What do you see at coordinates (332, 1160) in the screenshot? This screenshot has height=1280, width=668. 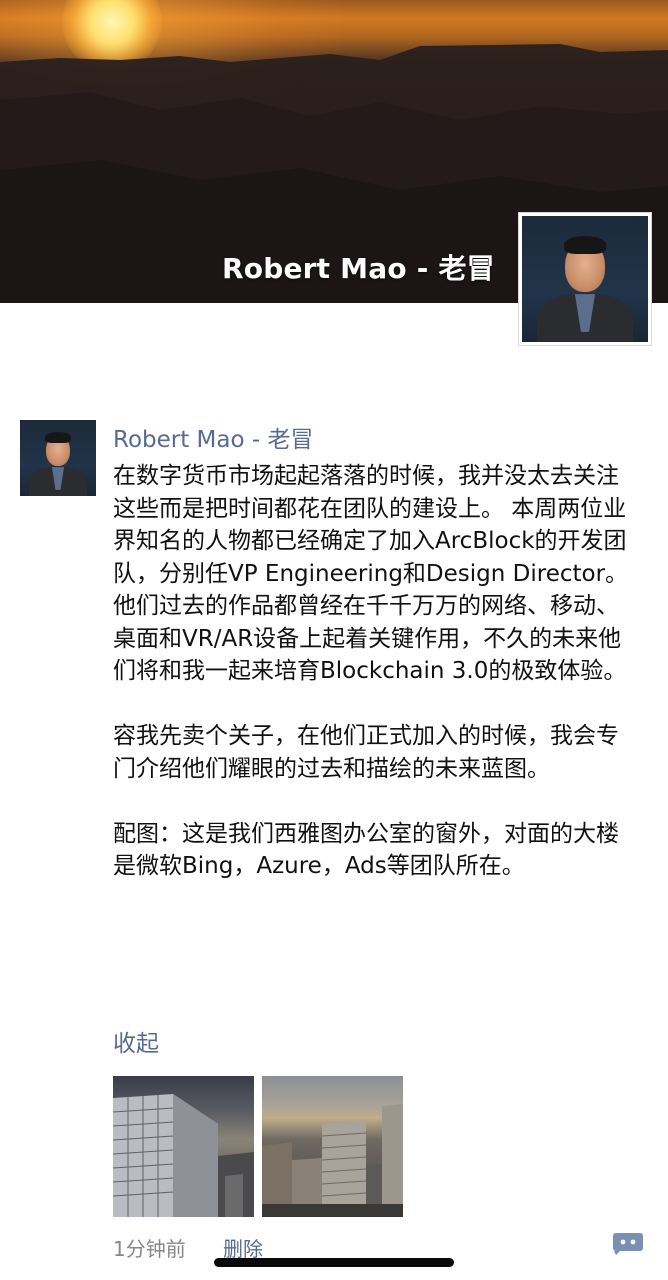 I see `city-view-photo` at bounding box center [332, 1160].